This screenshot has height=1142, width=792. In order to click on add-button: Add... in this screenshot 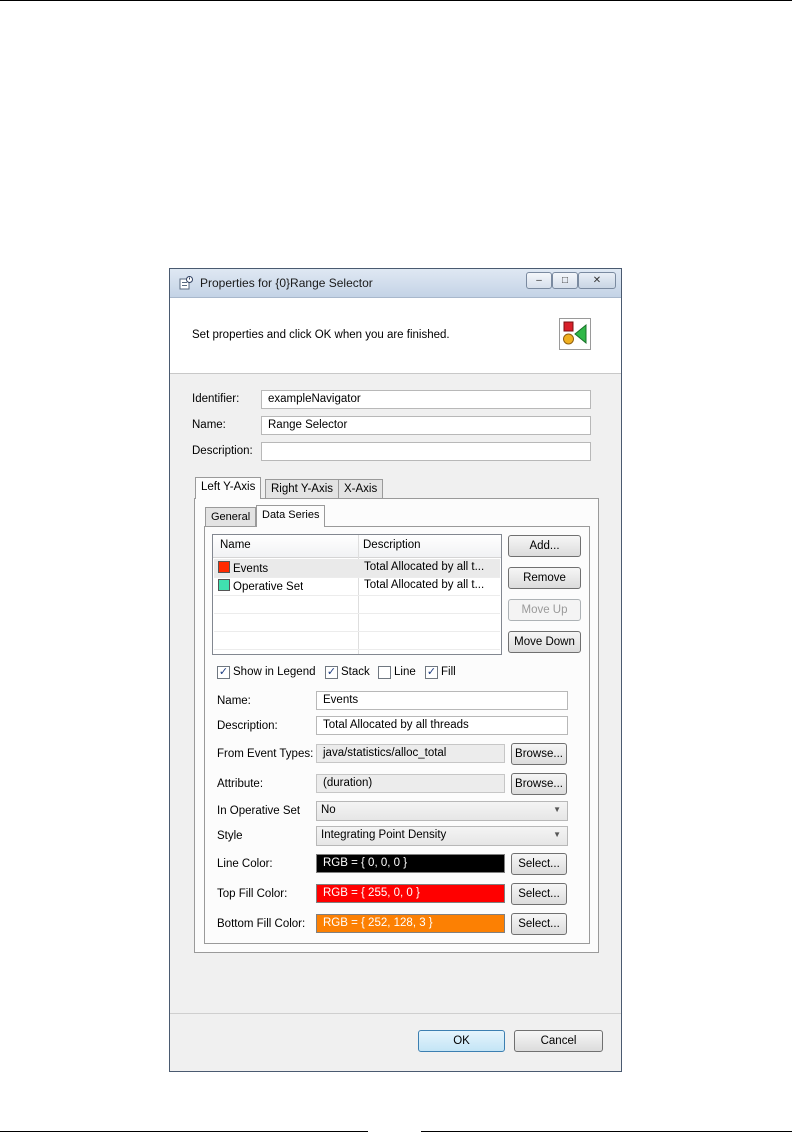, I will do `click(544, 546)`.